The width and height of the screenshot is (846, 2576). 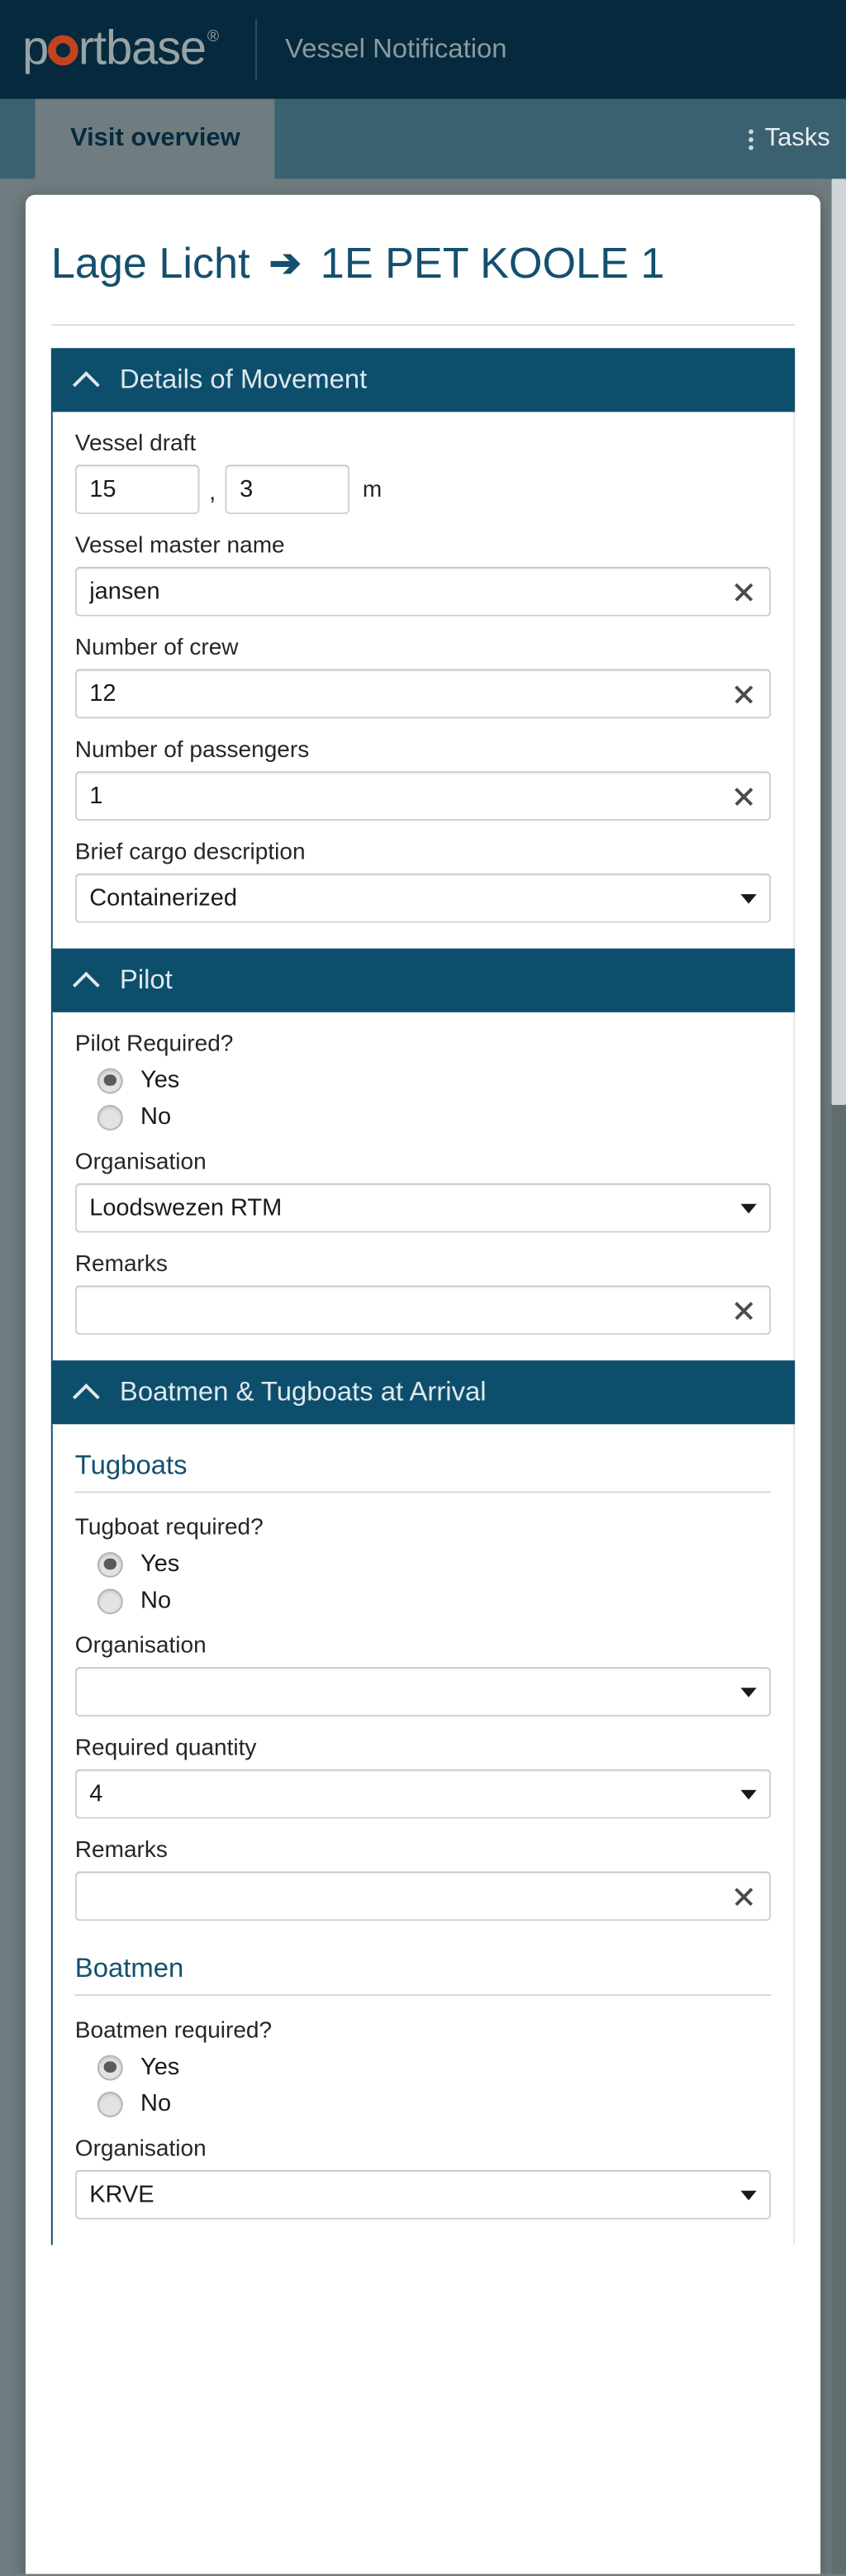 What do you see at coordinates (423, 898) in the screenshot?
I see `brief-cargo-description-select: Containerized` at bounding box center [423, 898].